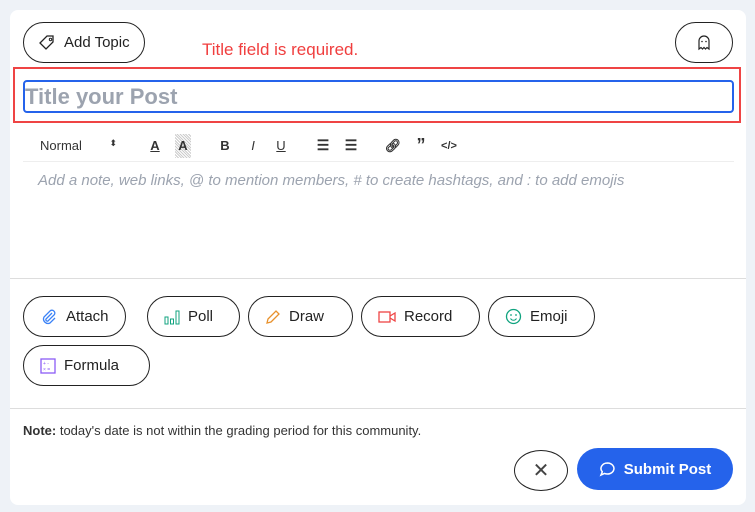 This screenshot has width=755, height=512. What do you see at coordinates (378, 146) in the screenshot?
I see `editor-toolbar: Normal ⬍ A A B I U ☰ ☰ 🔗︎ ” </>` at bounding box center [378, 146].